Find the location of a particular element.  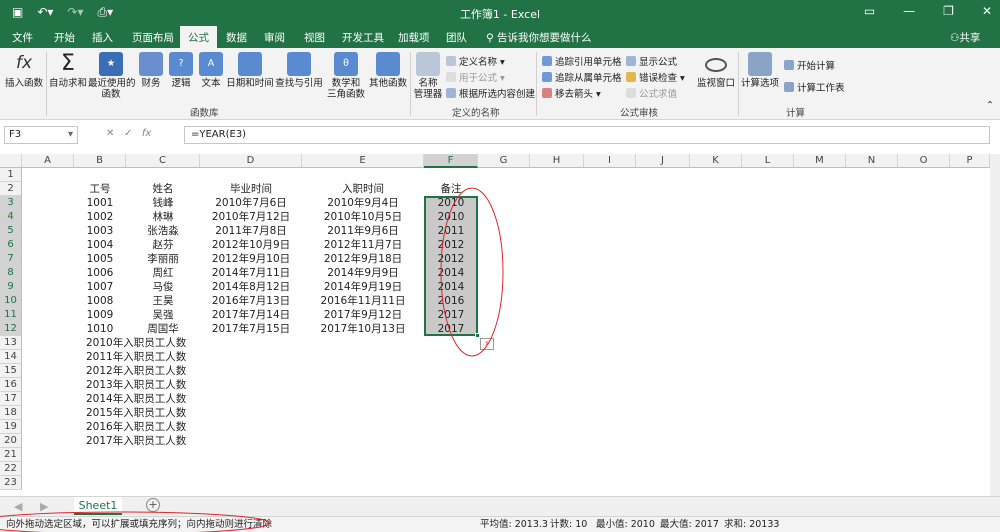

column-header-f: F is located at coordinates (451, 161).